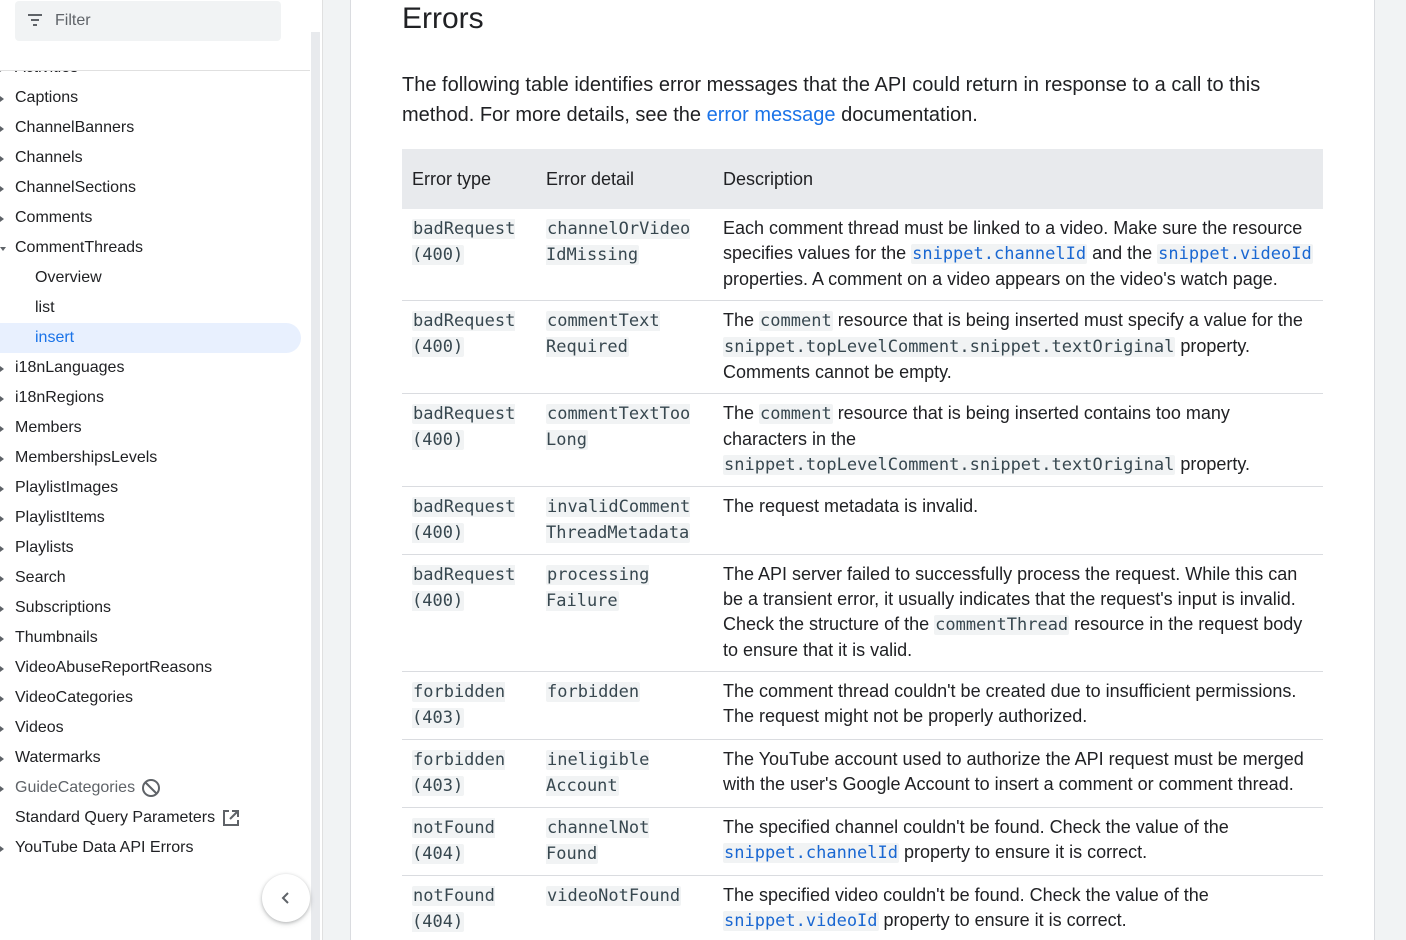  I want to click on sidebar-item-captions: Captions, so click(155, 98).